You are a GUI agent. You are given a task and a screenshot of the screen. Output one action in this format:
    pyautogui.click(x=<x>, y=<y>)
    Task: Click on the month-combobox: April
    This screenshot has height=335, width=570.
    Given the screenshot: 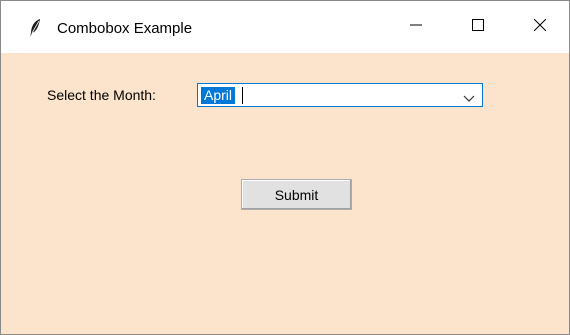 What is the action you would take?
    pyautogui.click(x=340, y=95)
    